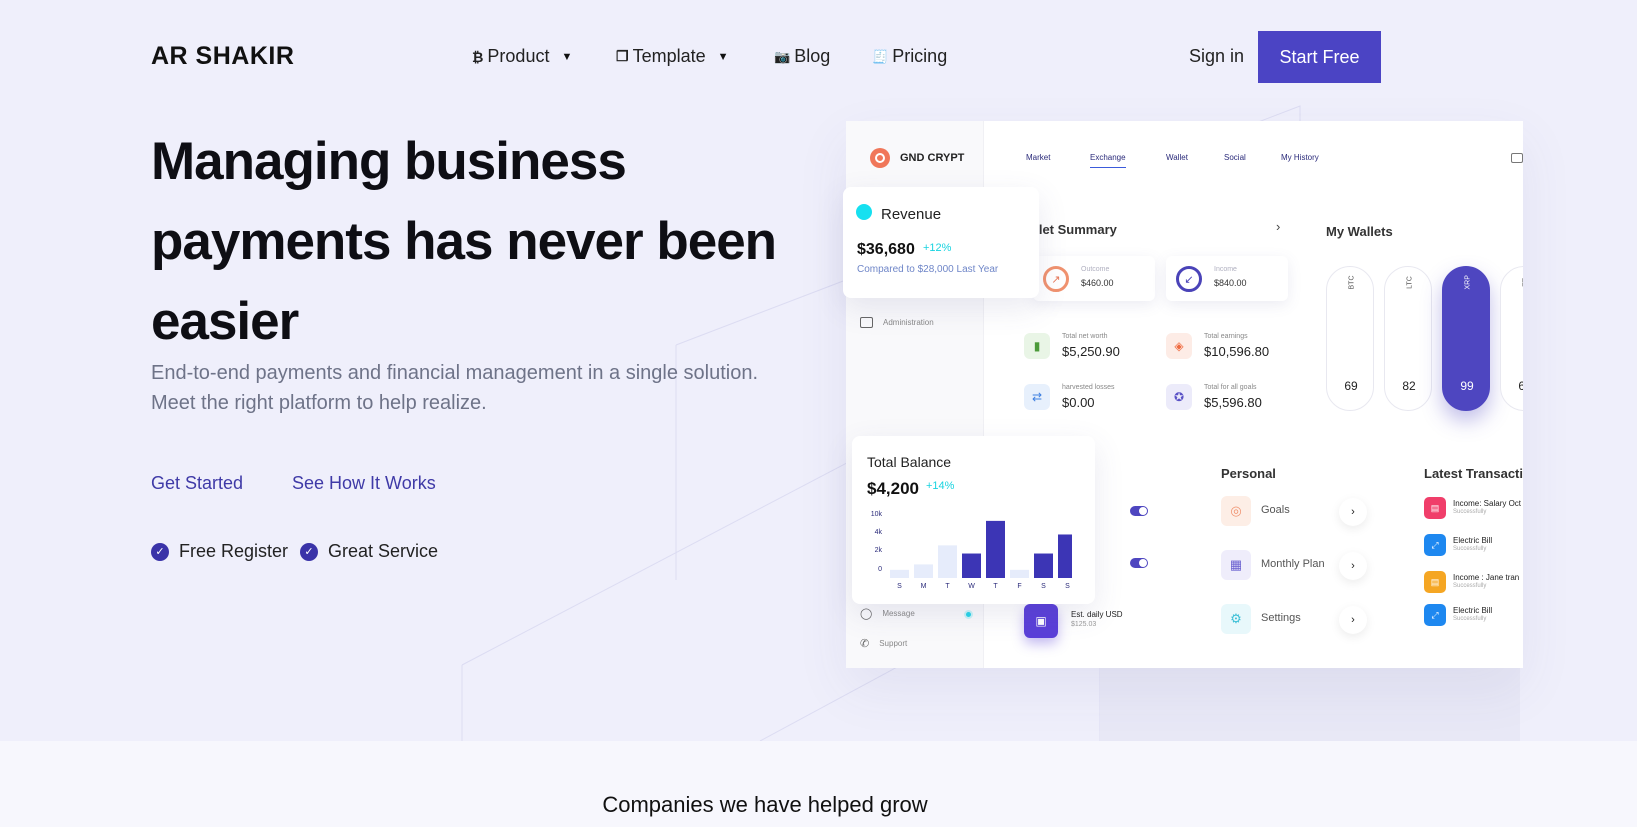 This screenshot has height=827, width=1637. I want to click on companies-heading: Companies we have helped grow, so click(765, 804).